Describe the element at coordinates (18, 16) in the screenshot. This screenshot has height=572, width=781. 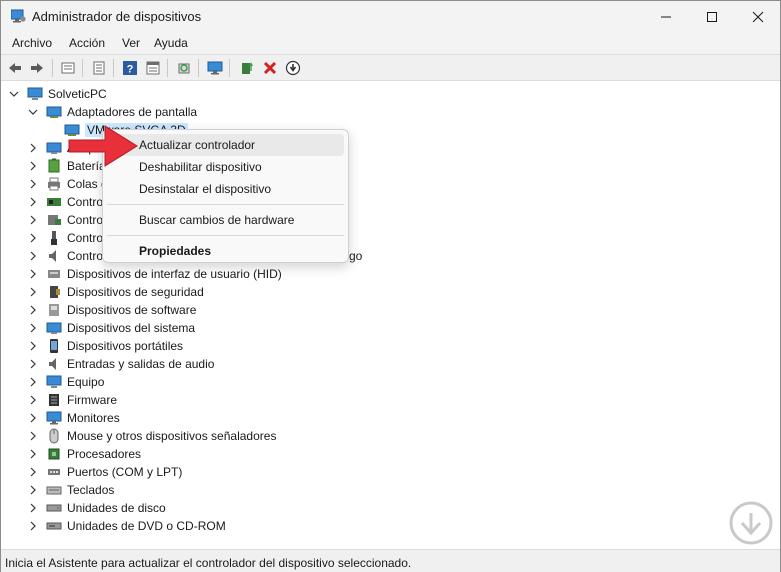
I see `device-manager-app-icon` at that location.